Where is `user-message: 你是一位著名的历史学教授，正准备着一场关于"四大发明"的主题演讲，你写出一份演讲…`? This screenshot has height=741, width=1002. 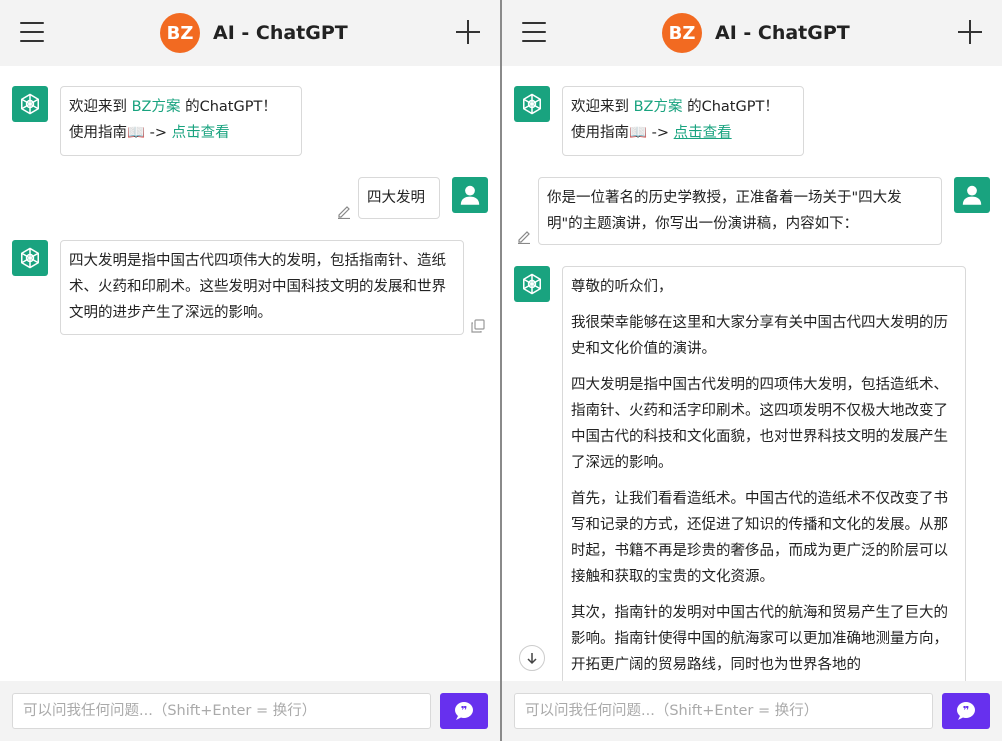
user-message: 你是一位著名的历史学教授，正准备着一场关于"四大发明"的主题演讲，你写出一份演讲… is located at coordinates (740, 211).